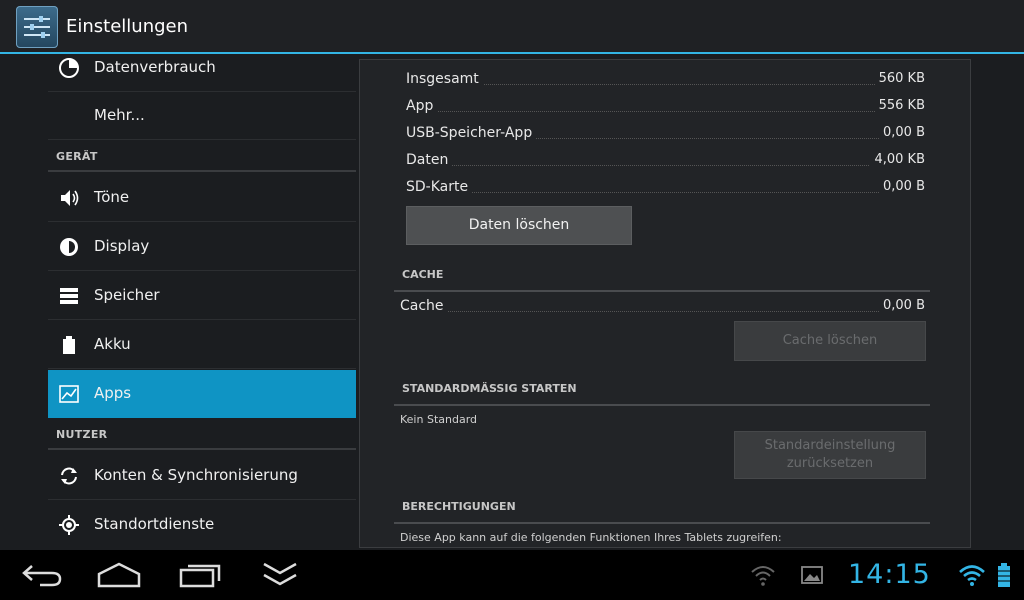  What do you see at coordinates (519, 225) in the screenshot?
I see `clear-data-button: Daten löschen` at bounding box center [519, 225].